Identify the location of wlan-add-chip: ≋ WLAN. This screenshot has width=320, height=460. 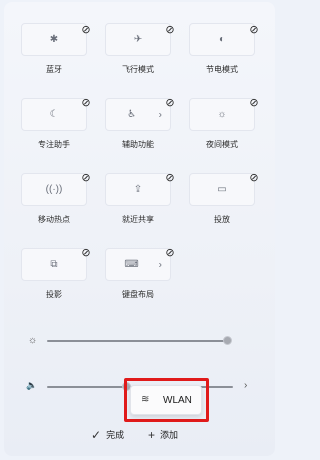
(166, 400).